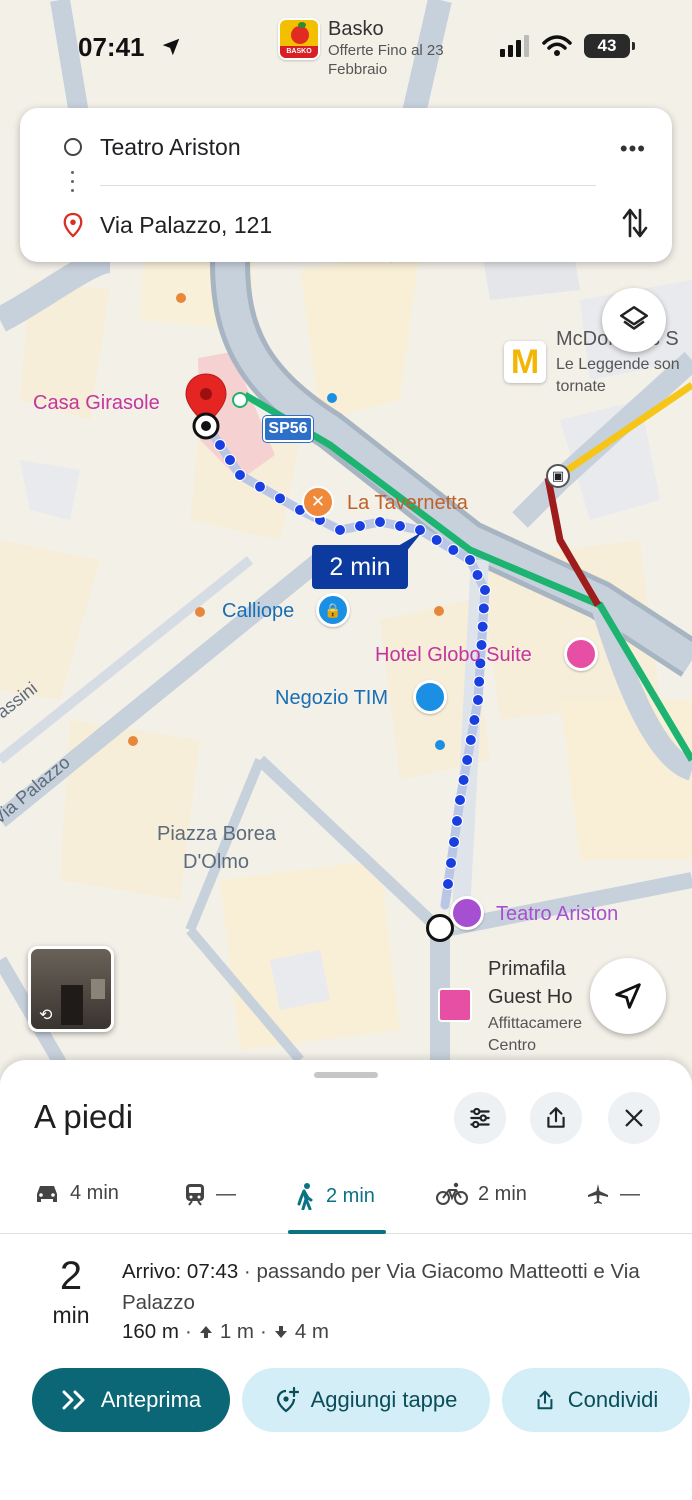 Image resolution: width=692 pixels, height=1500 pixels. Describe the element at coordinates (356, 29) in the screenshot. I see `ad-title: Basko` at that location.